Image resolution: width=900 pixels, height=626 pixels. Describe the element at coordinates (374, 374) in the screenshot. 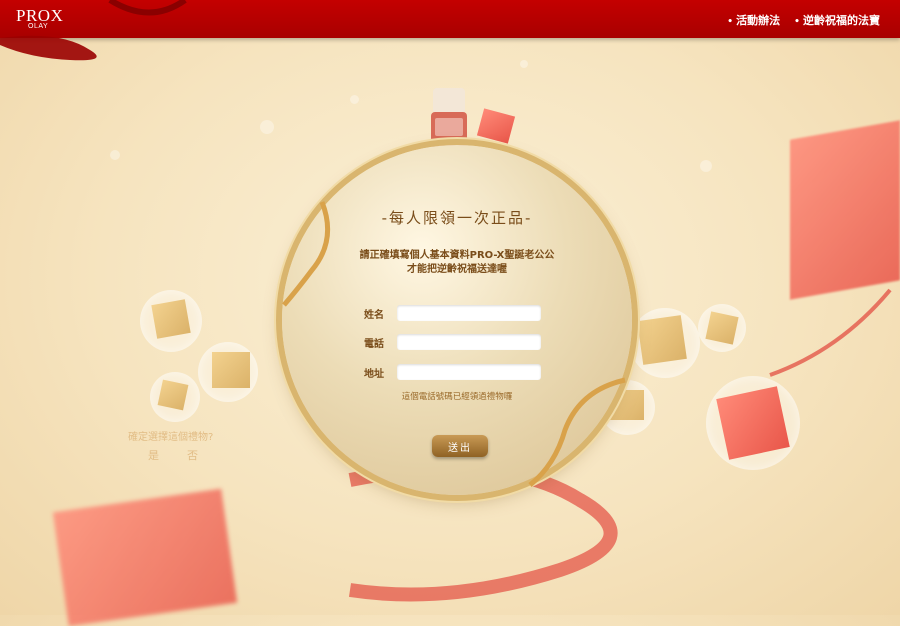

I see `address-label: 地址` at that location.